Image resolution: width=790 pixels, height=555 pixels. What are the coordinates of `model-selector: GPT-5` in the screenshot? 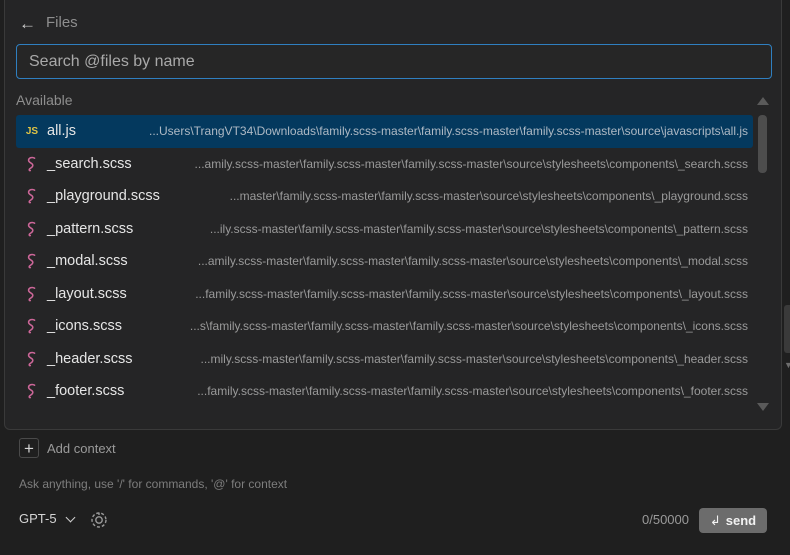 It's located at (47, 518).